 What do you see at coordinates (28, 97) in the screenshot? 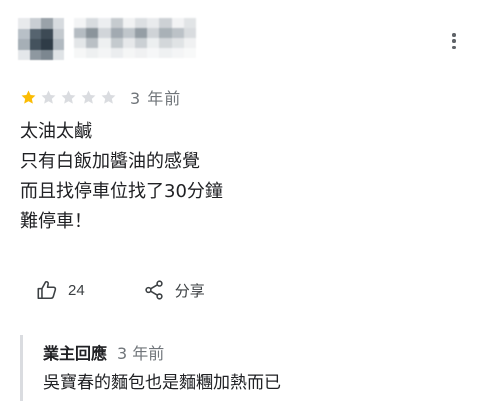
I see `star-filled-icon` at bounding box center [28, 97].